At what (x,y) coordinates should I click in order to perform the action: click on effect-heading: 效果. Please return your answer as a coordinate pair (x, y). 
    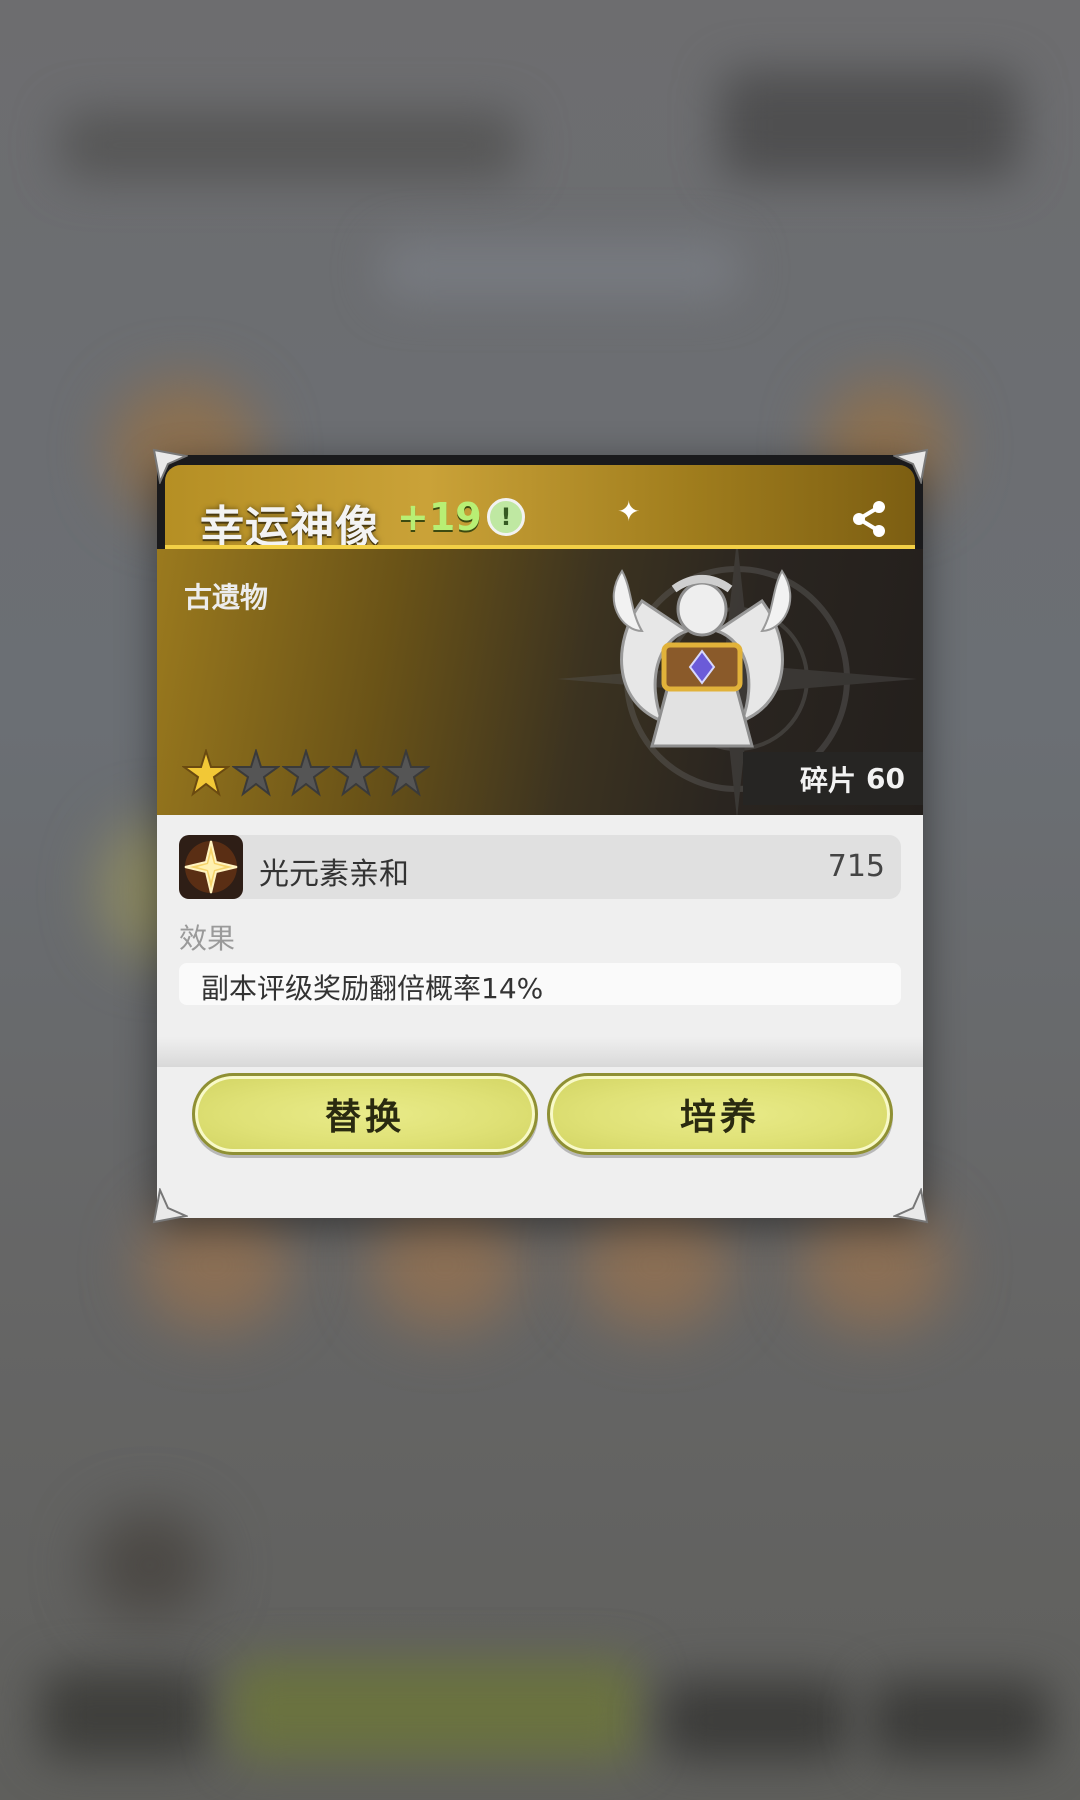
    Looking at the image, I should click on (207, 938).